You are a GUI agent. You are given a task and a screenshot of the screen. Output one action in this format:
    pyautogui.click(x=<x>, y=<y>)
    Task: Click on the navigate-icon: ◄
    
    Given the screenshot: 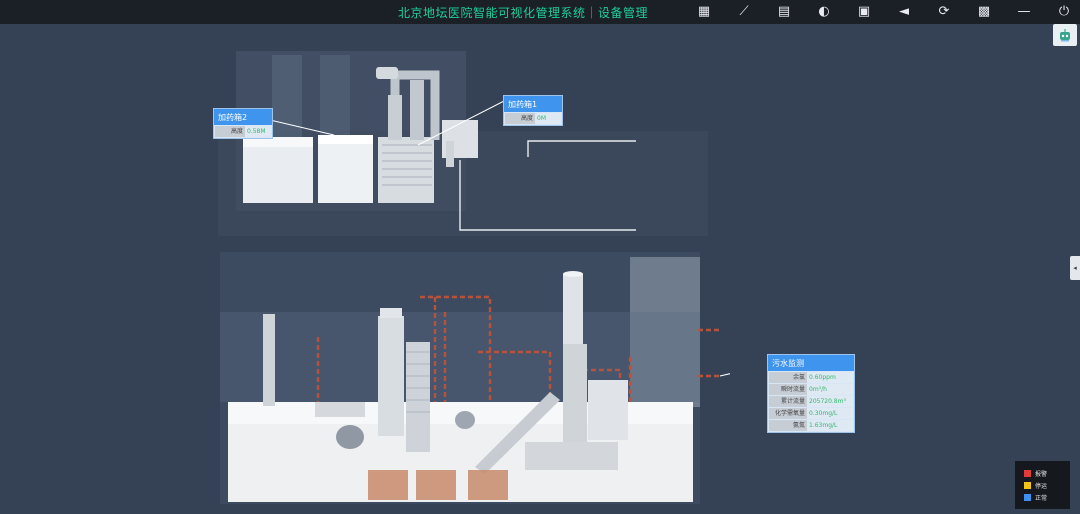 What is the action you would take?
    pyautogui.click(x=904, y=12)
    